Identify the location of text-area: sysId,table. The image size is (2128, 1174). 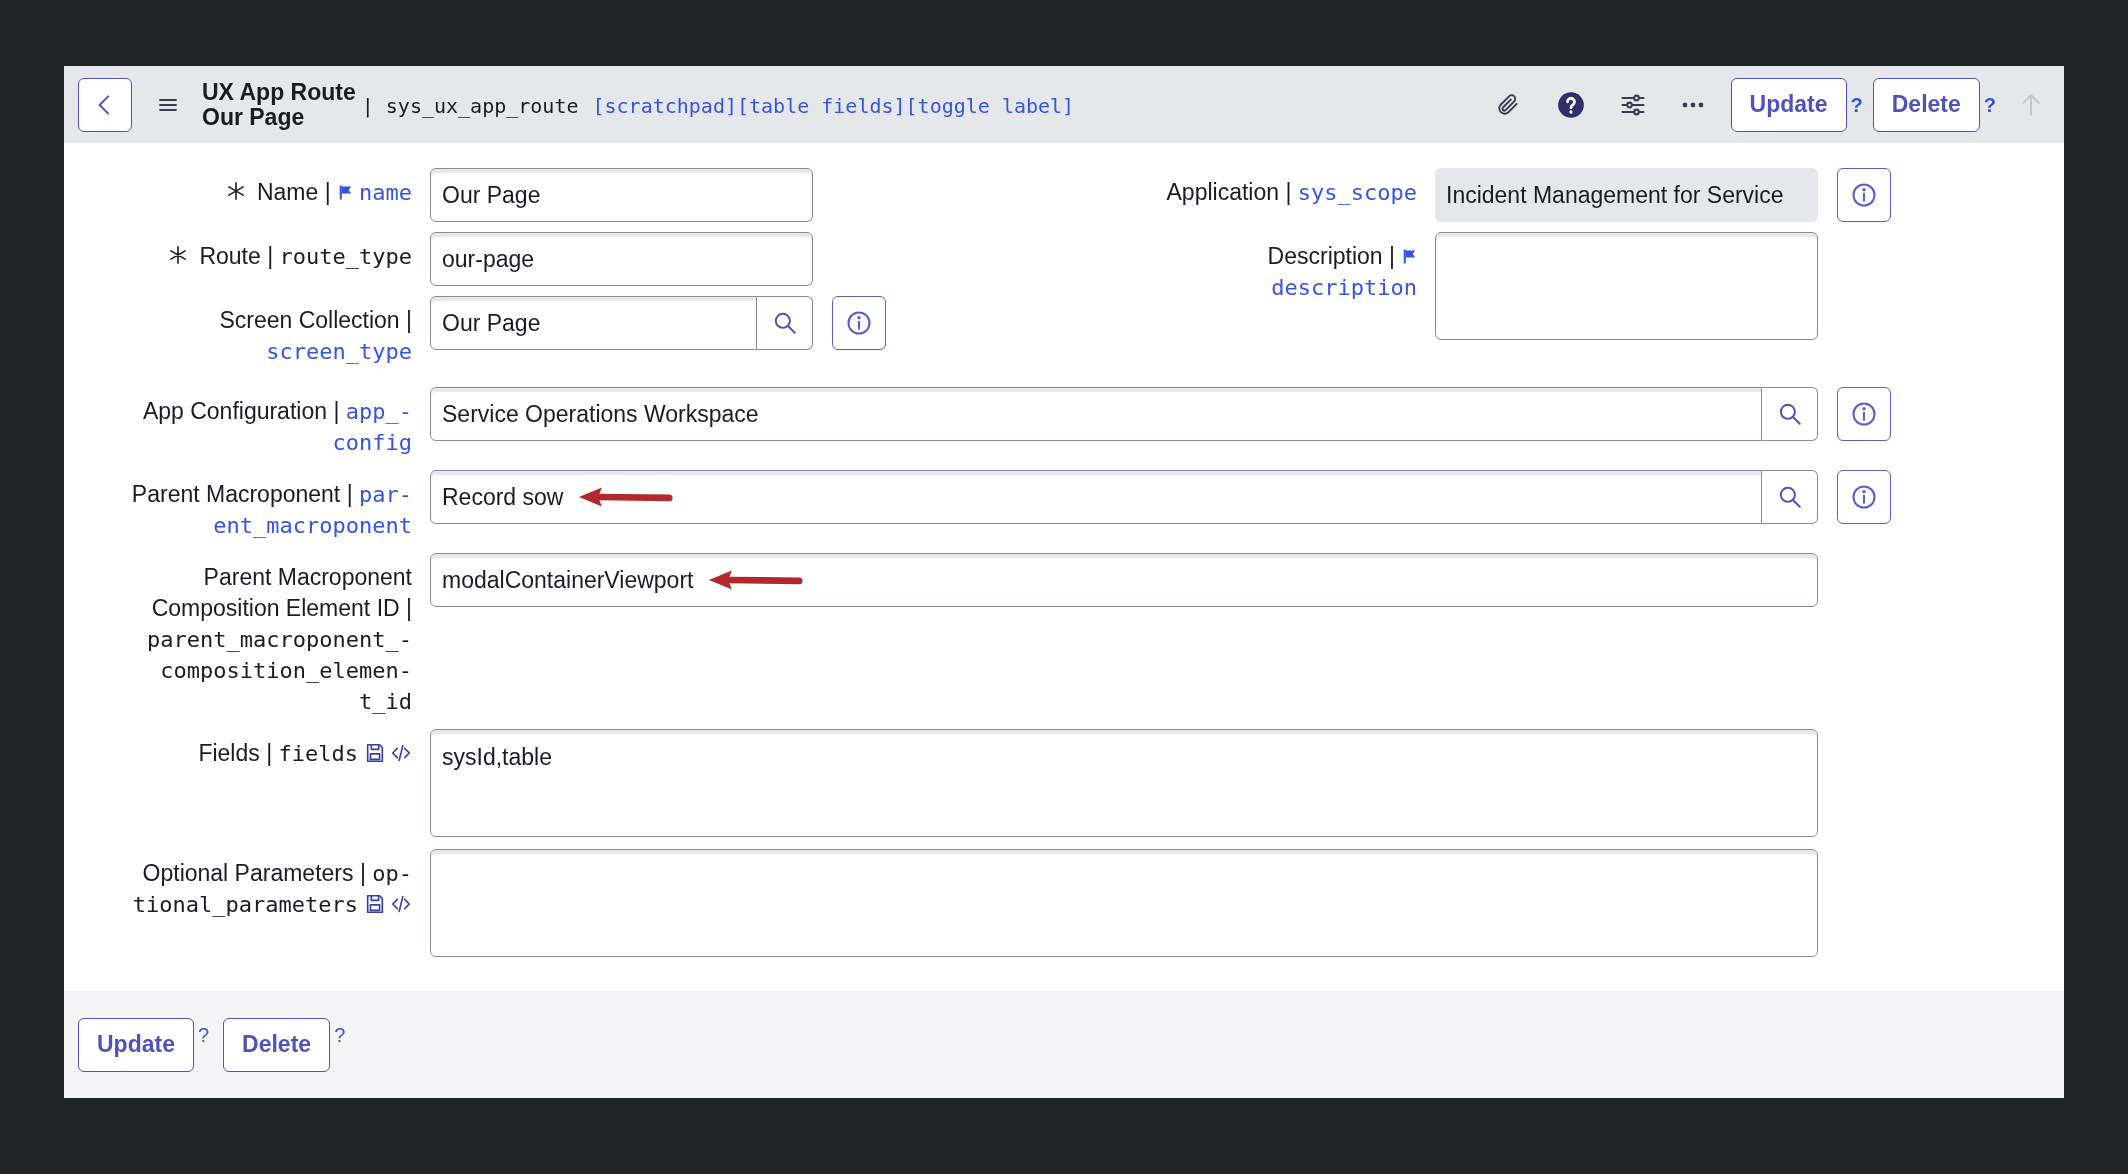
(1124, 783).